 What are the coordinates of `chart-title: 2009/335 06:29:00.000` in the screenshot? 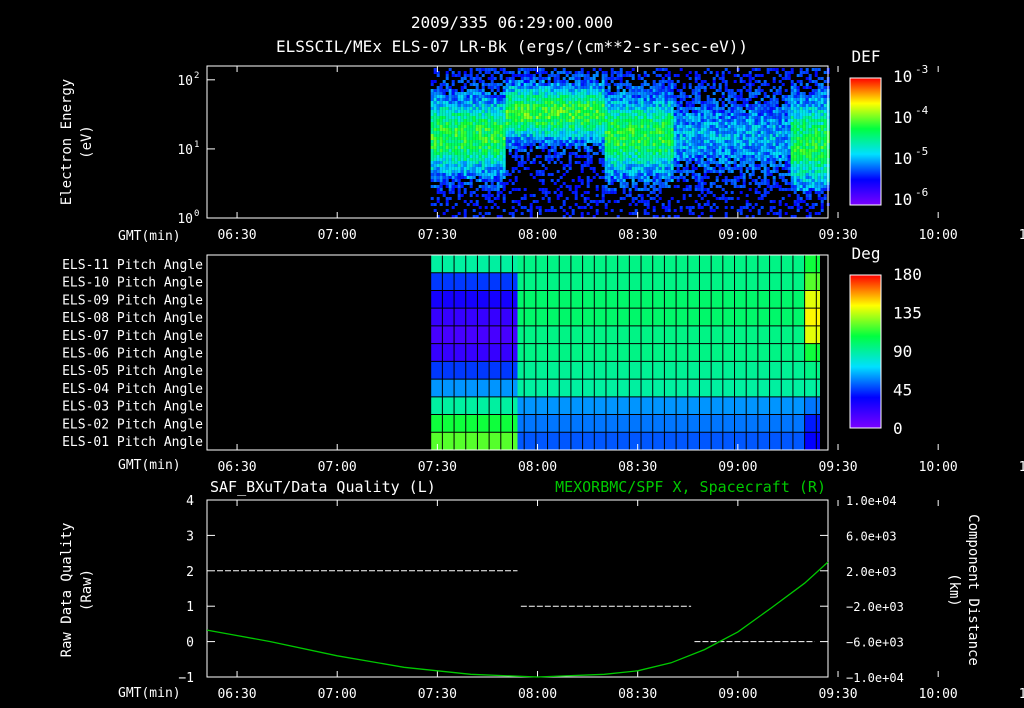 It's located at (512, 22).